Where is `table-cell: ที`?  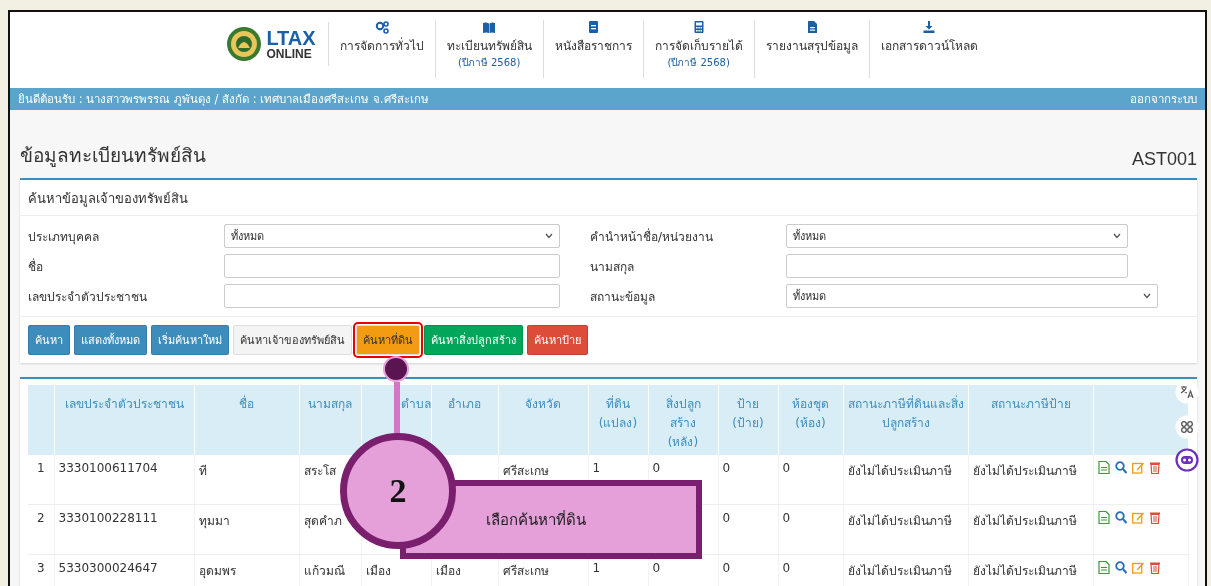 table-cell: ที is located at coordinates (246, 480).